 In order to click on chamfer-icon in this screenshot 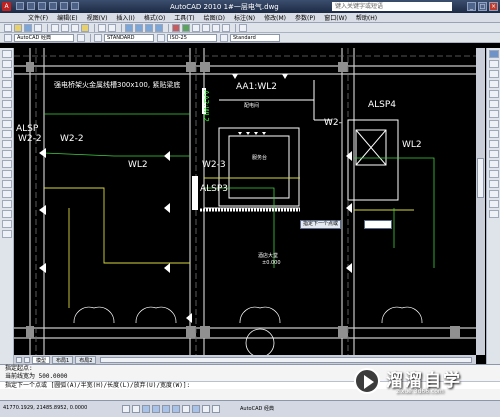, I will do `click(493, 194)`.